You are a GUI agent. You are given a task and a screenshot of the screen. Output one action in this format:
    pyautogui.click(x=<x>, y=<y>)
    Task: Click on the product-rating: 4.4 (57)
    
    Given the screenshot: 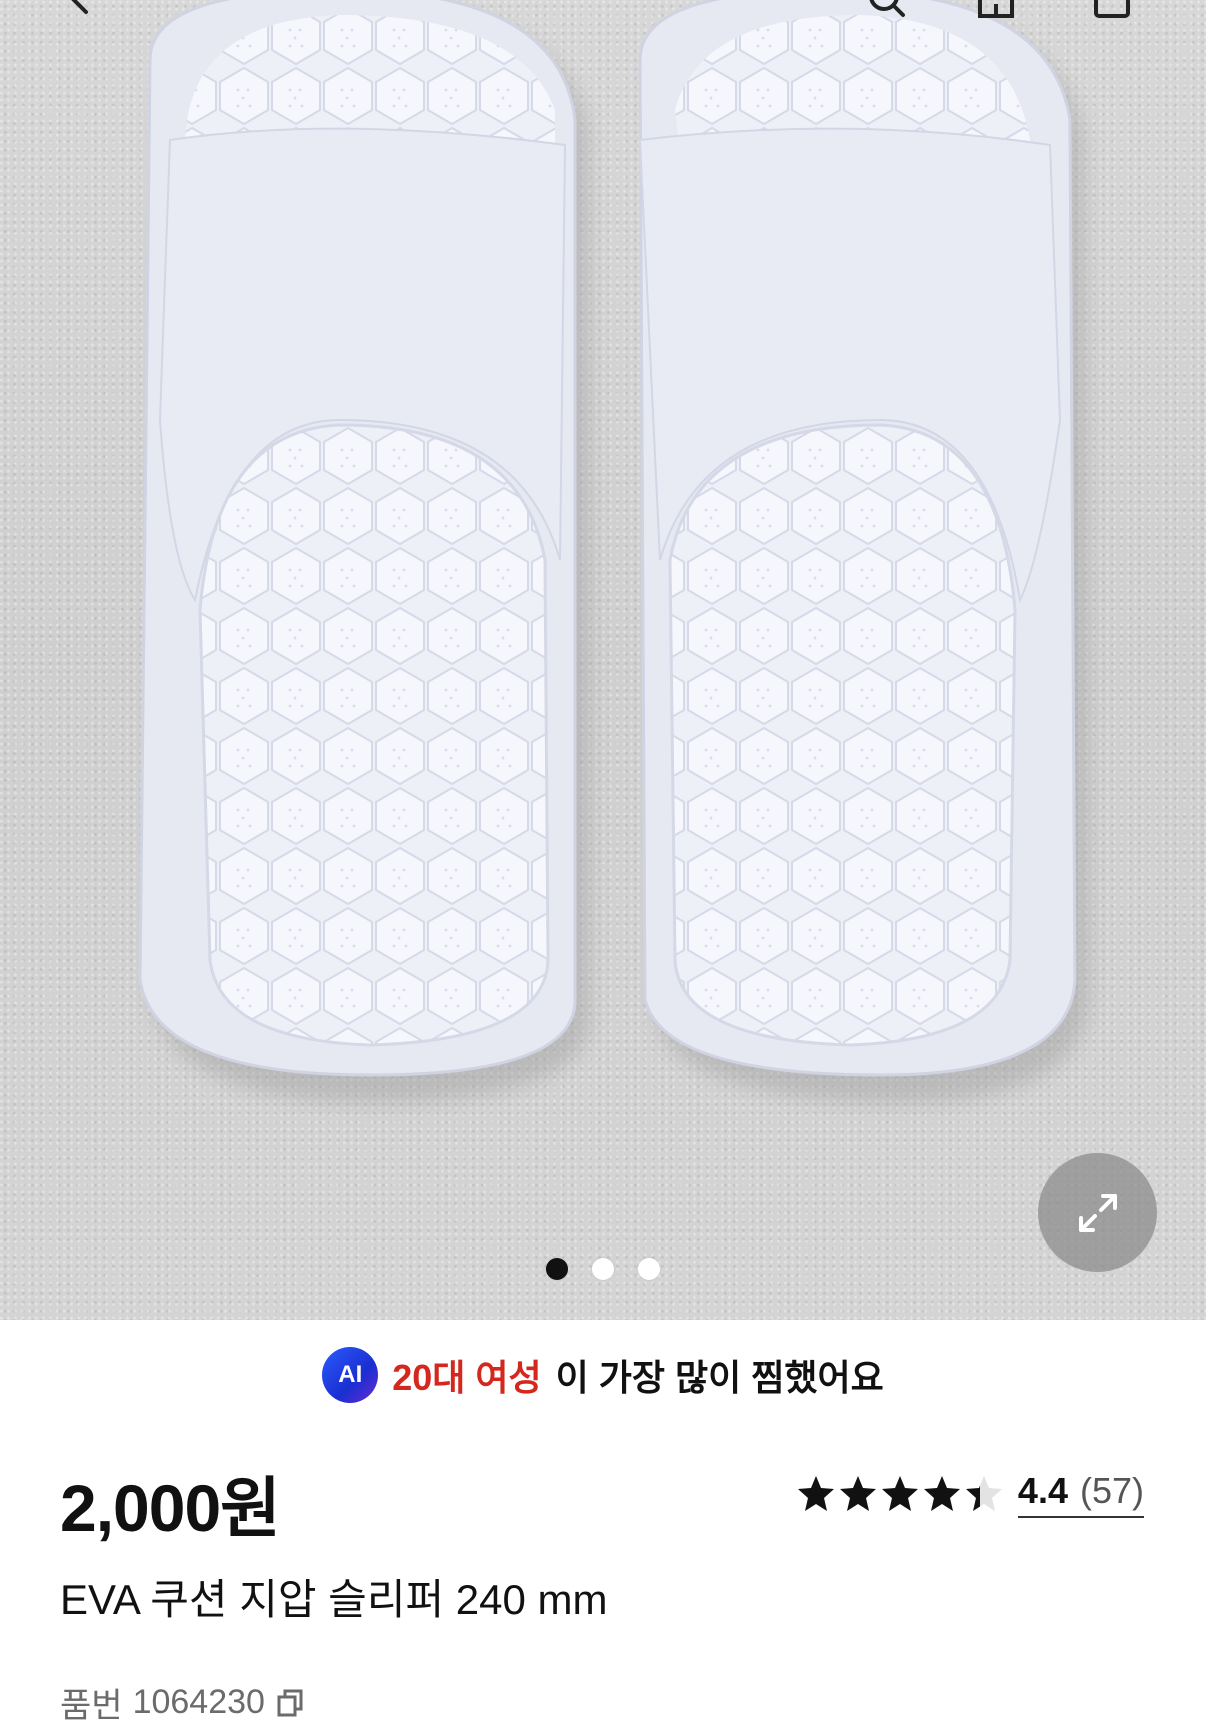 What is the action you would take?
    pyautogui.click(x=970, y=1494)
    